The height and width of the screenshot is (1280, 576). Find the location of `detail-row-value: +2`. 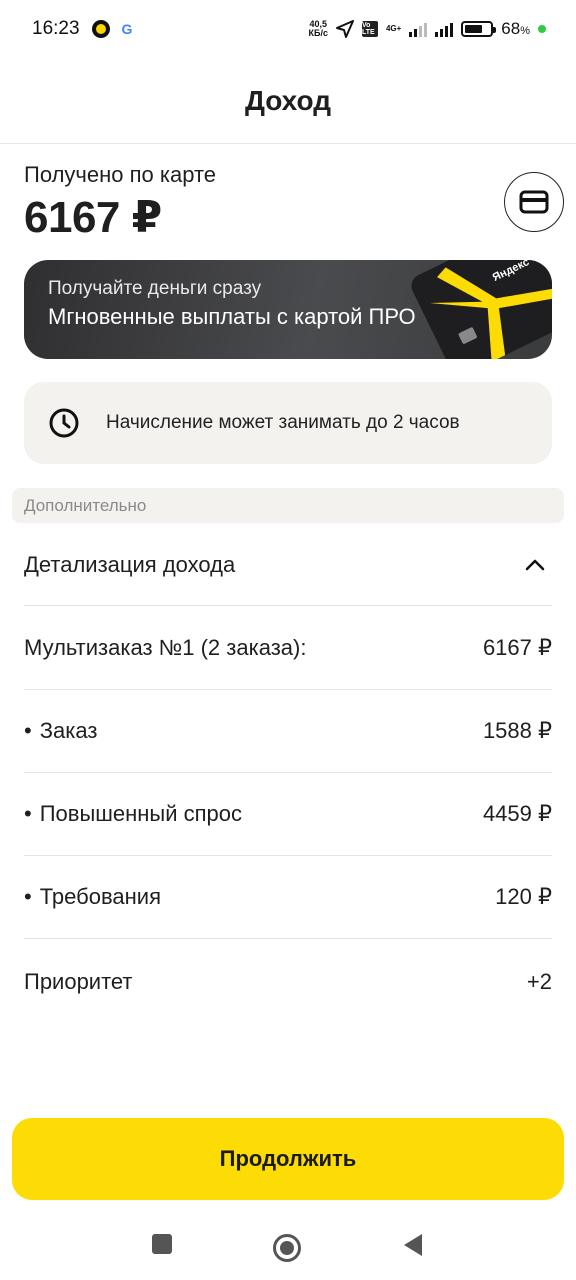

detail-row-value: +2 is located at coordinates (539, 981).